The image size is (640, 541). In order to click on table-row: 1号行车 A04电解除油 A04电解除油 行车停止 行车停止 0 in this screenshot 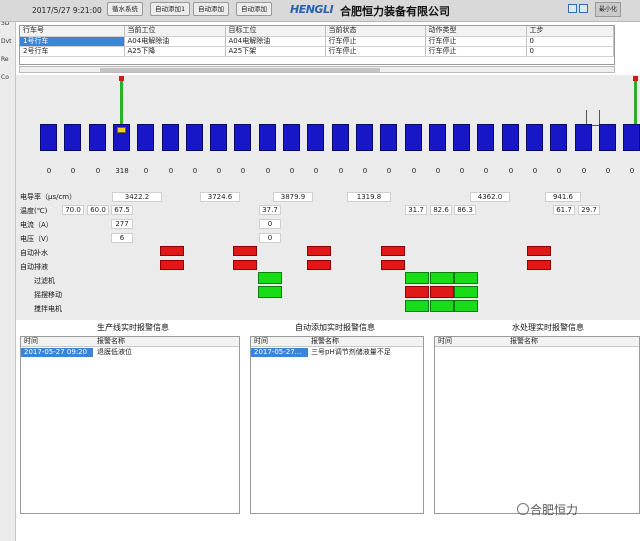, I will do `click(317, 41)`.